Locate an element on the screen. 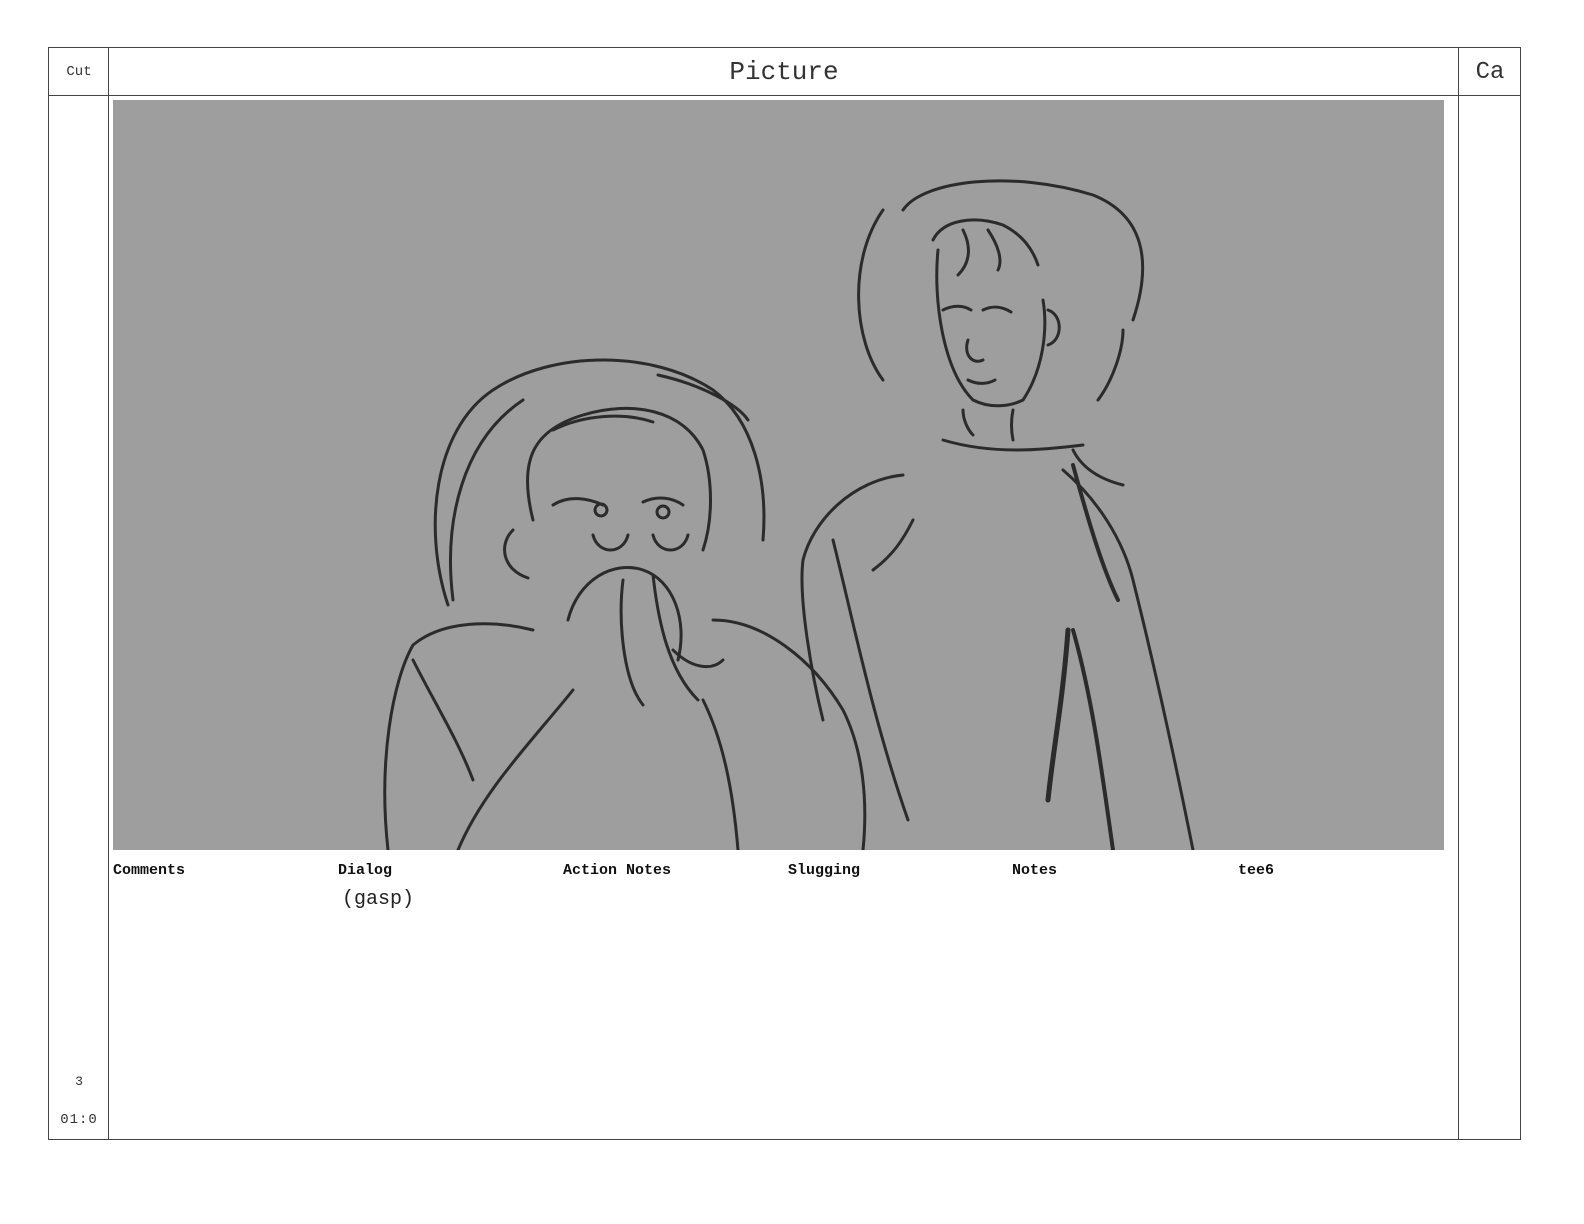 The image size is (1584, 1224). cut-header: Cut is located at coordinates (79, 72).